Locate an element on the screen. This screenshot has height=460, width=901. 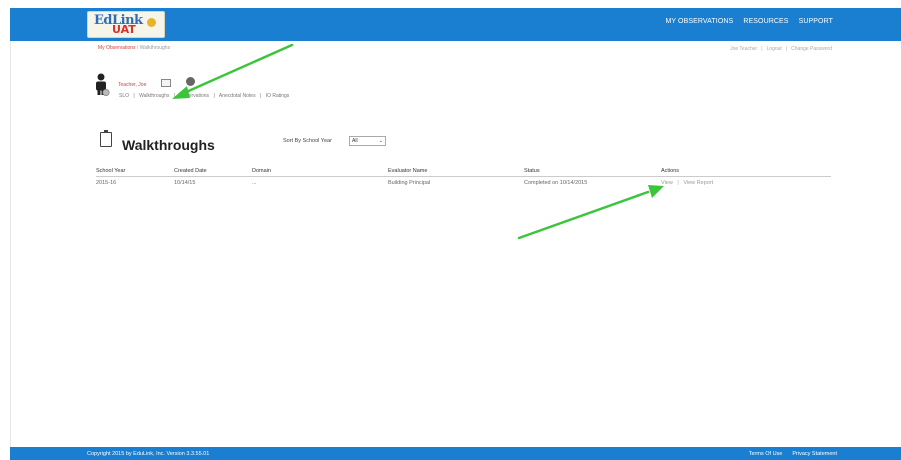
clipboard-icon is located at coordinates (106, 138).